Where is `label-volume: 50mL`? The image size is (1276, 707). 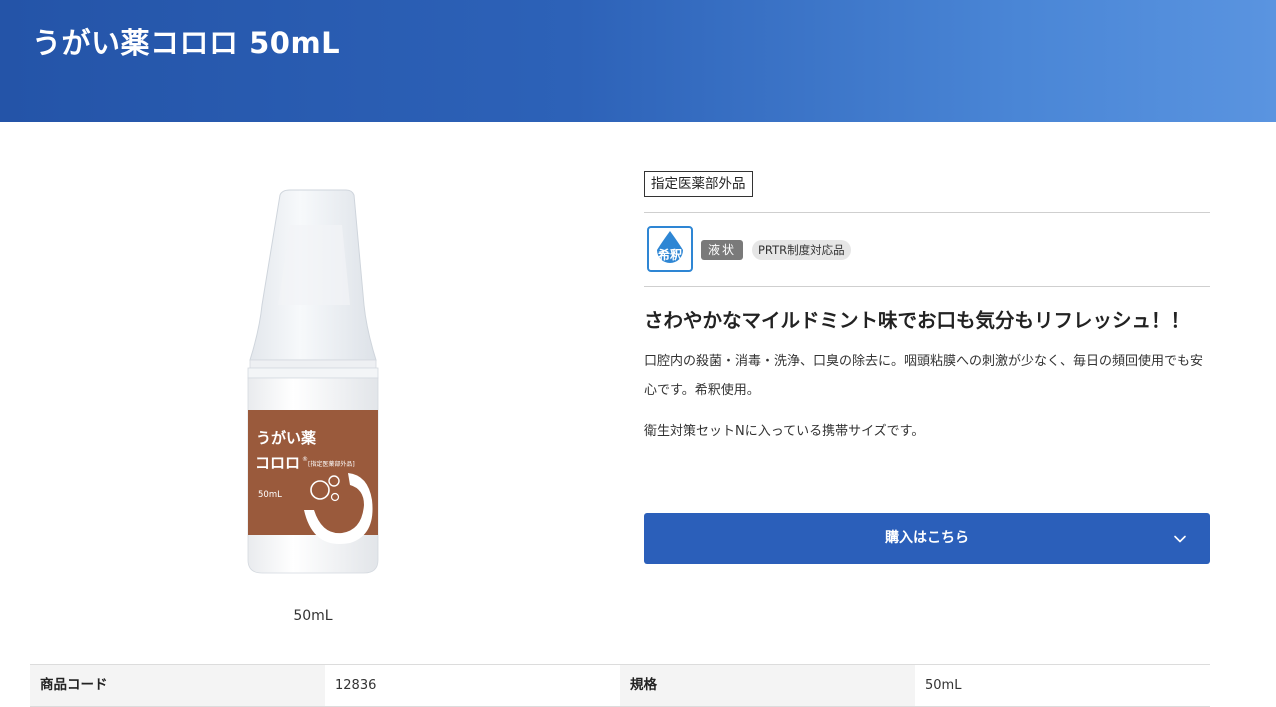
label-volume: 50mL is located at coordinates (270, 495).